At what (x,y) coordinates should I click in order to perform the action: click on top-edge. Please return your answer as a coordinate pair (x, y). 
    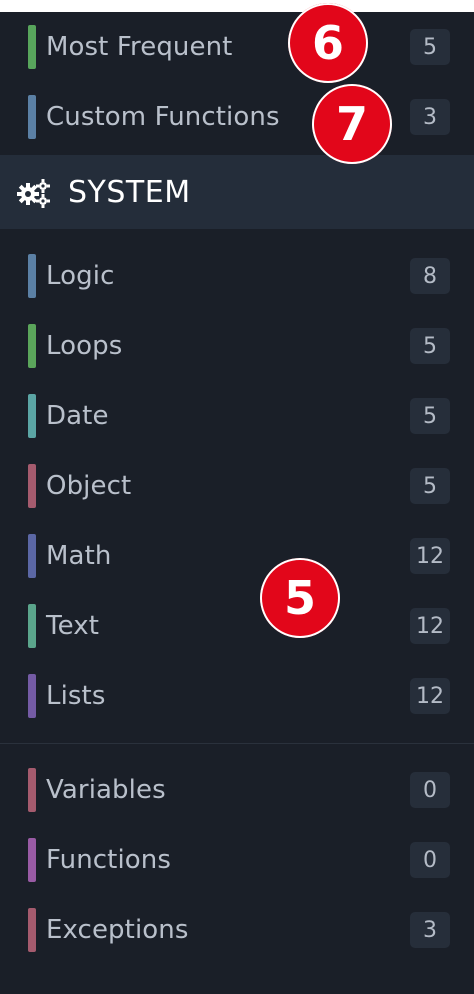
    Looking at the image, I should click on (237, 6).